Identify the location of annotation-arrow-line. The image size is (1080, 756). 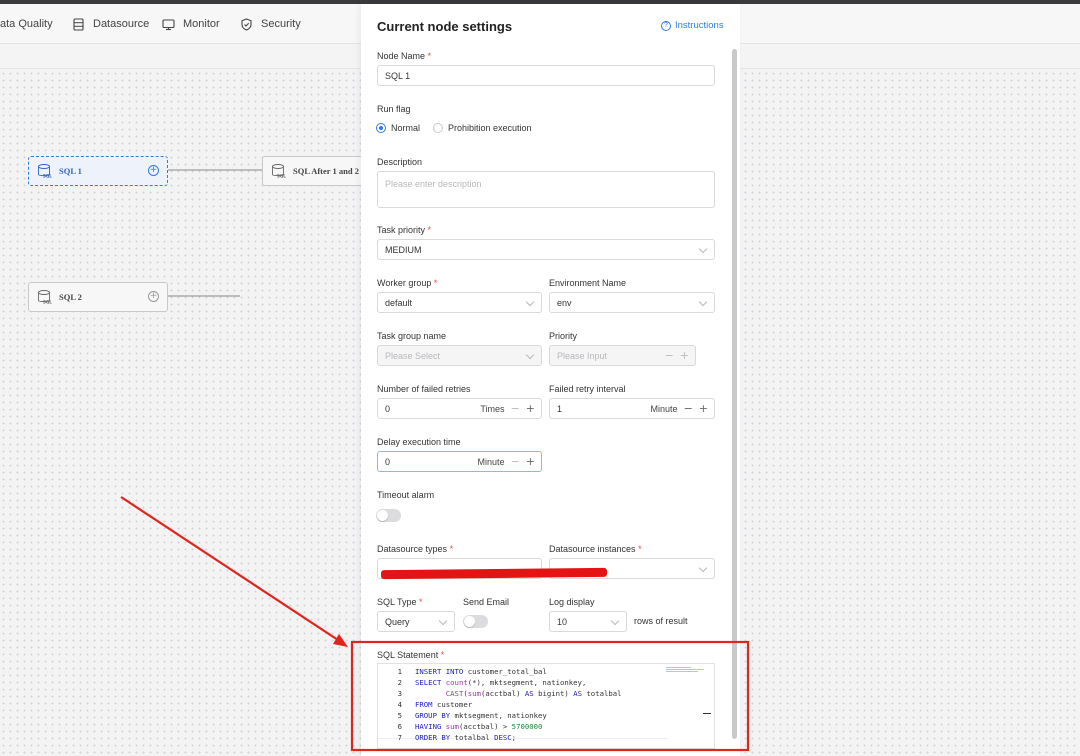
(229, 568).